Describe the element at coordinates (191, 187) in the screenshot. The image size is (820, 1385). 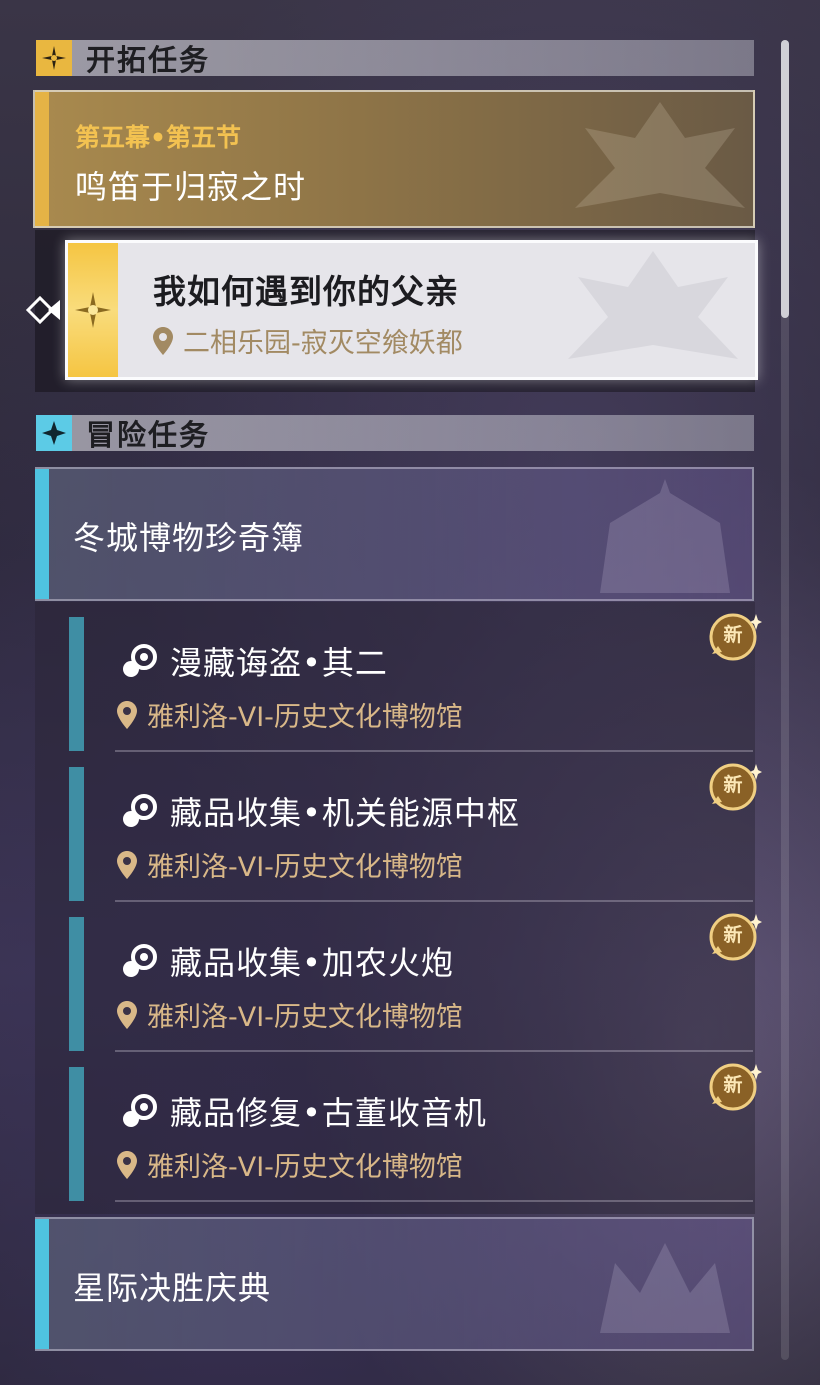
I see `main-quest-title: 鸣笛于归寂之时` at that location.